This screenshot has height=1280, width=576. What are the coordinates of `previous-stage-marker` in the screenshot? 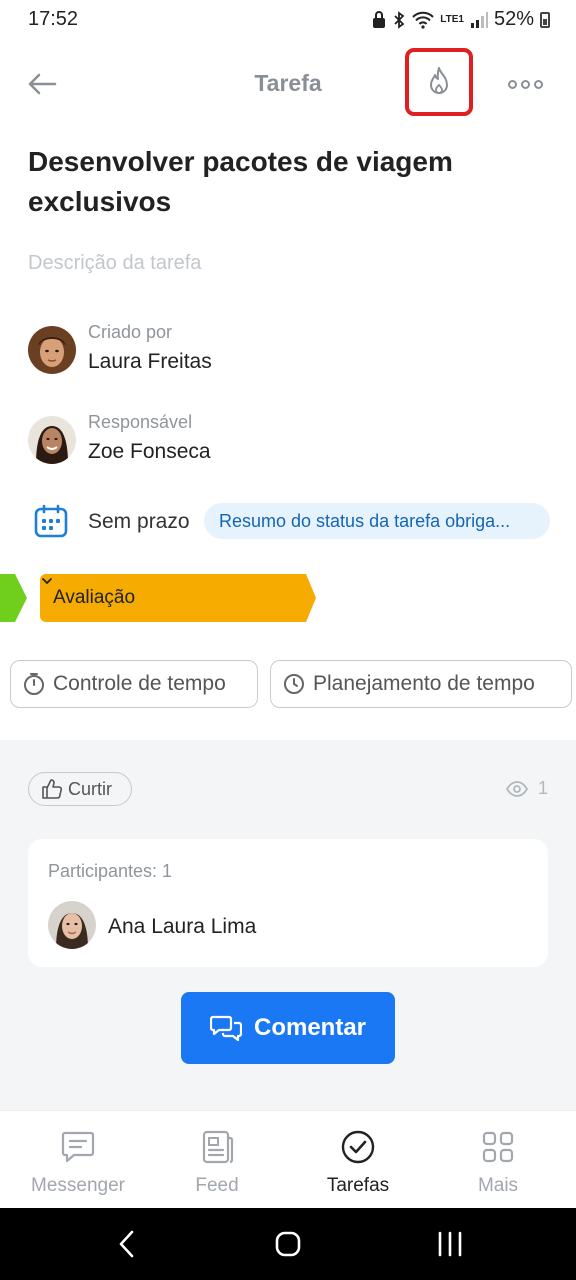 It's located at (13, 598).